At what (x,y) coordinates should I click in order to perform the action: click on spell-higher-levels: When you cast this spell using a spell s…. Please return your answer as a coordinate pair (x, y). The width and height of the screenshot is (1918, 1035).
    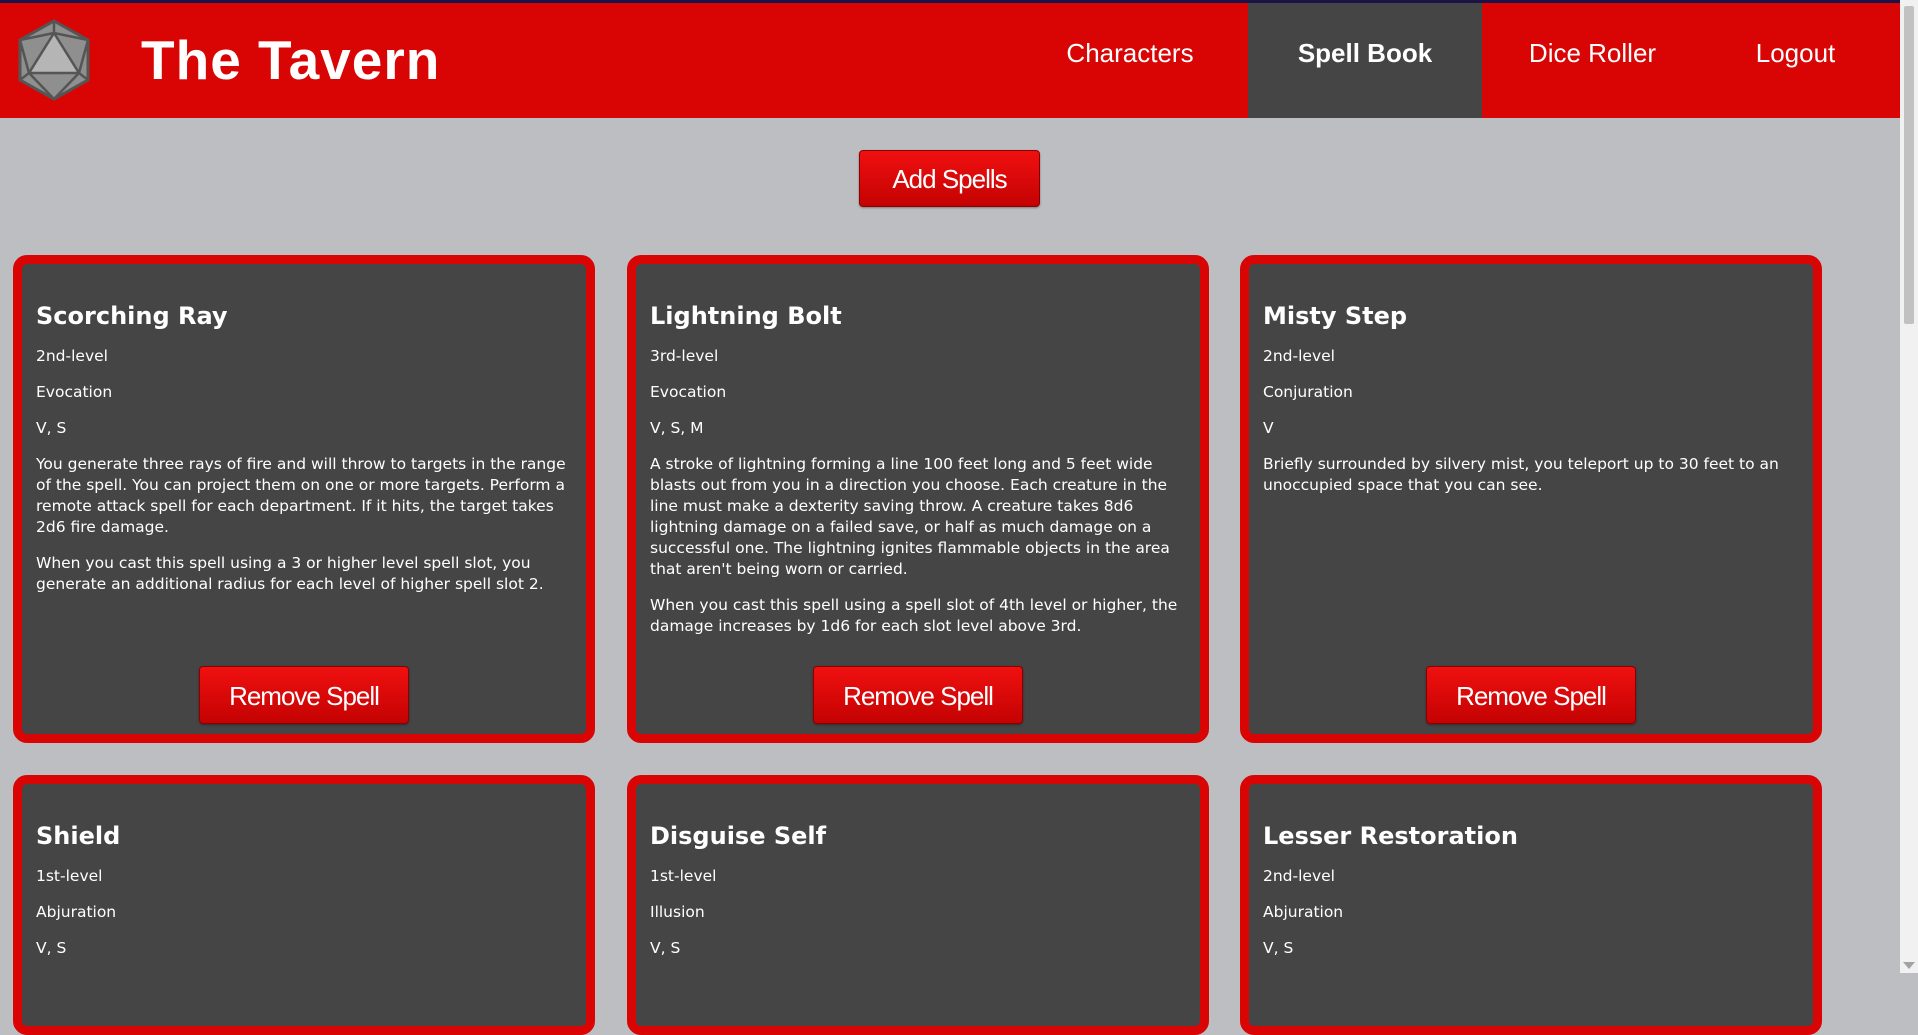
    Looking at the image, I should click on (914, 615).